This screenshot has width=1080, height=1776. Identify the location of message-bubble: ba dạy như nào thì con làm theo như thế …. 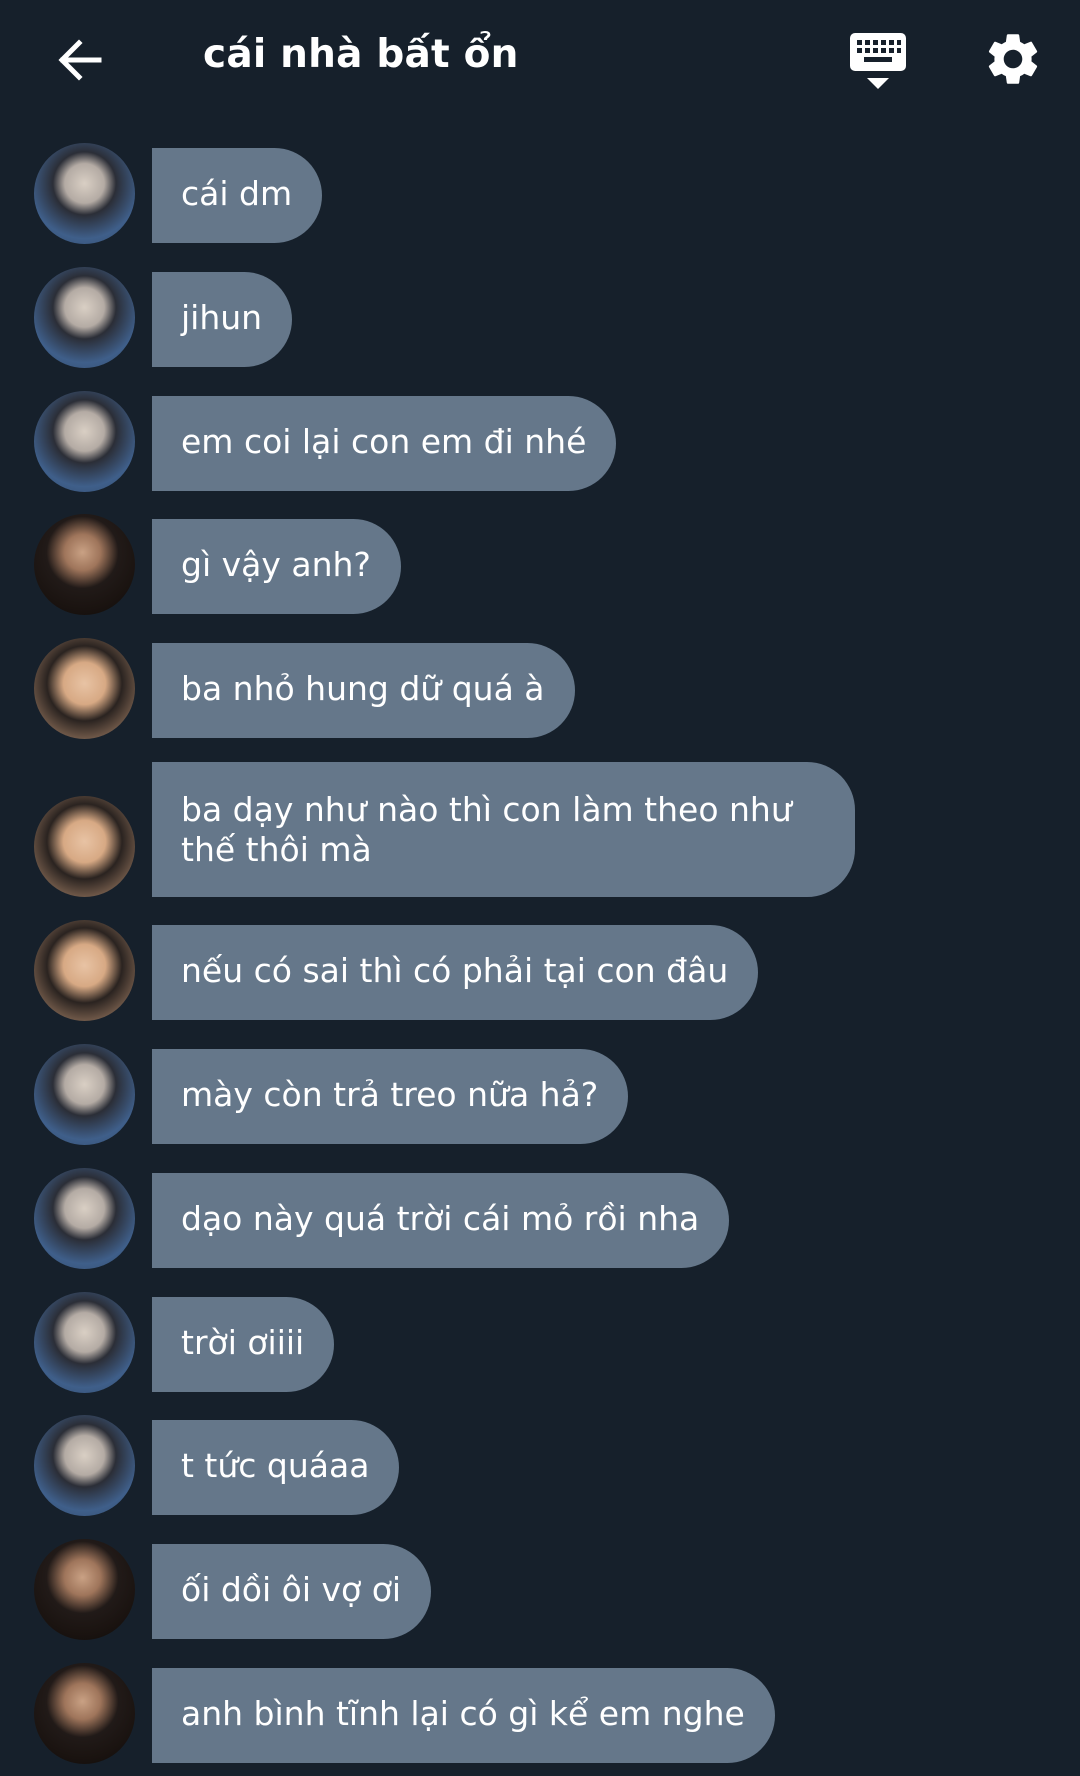
(503, 829).